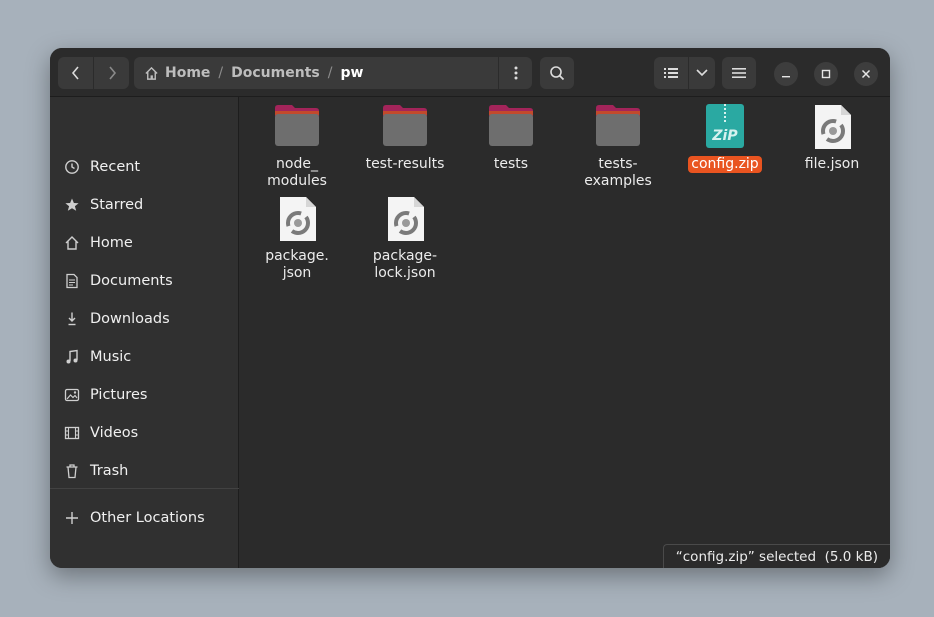  What do you see at coordinates (832, 164) in the screenshot?
I see `file-name: file.json` at bounding box center [832, 164].